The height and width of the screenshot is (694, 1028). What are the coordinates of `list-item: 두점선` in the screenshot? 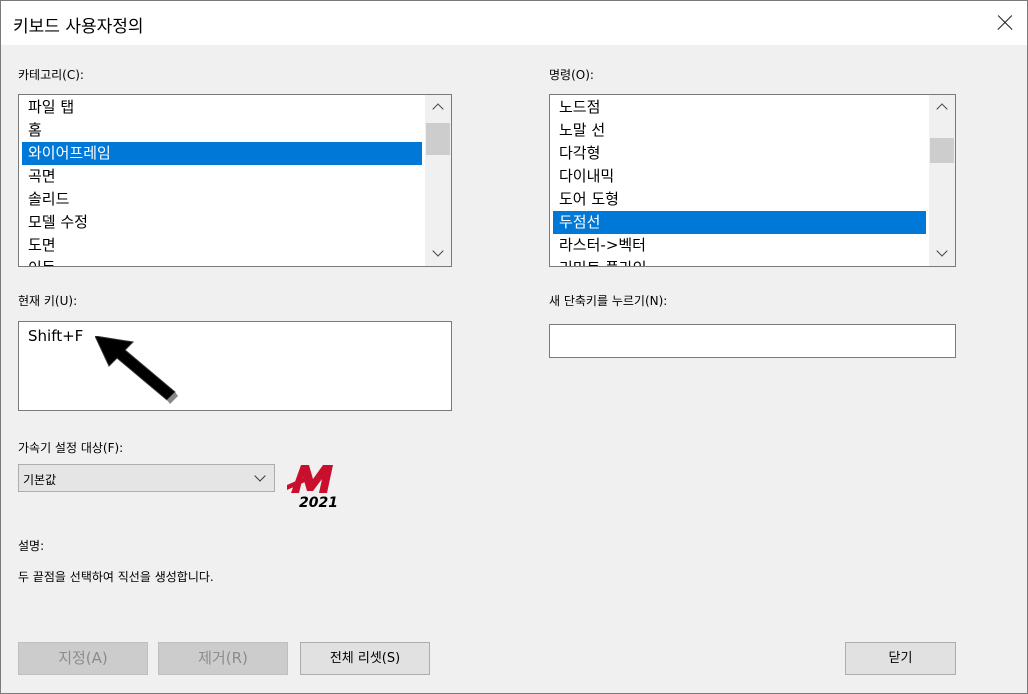 It's located at (739, 222).